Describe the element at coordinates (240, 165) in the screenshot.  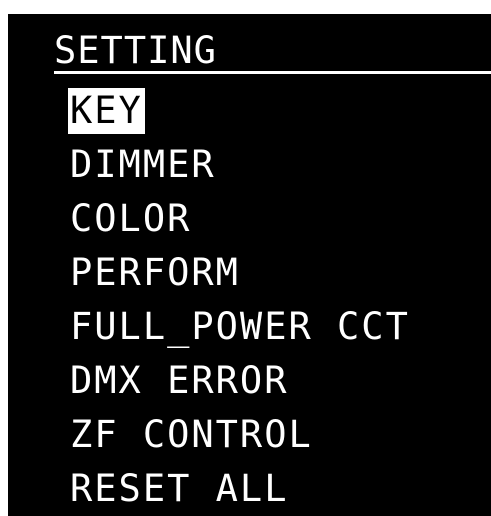
I see `menu-item-dimmer: DIMMER` at that location.